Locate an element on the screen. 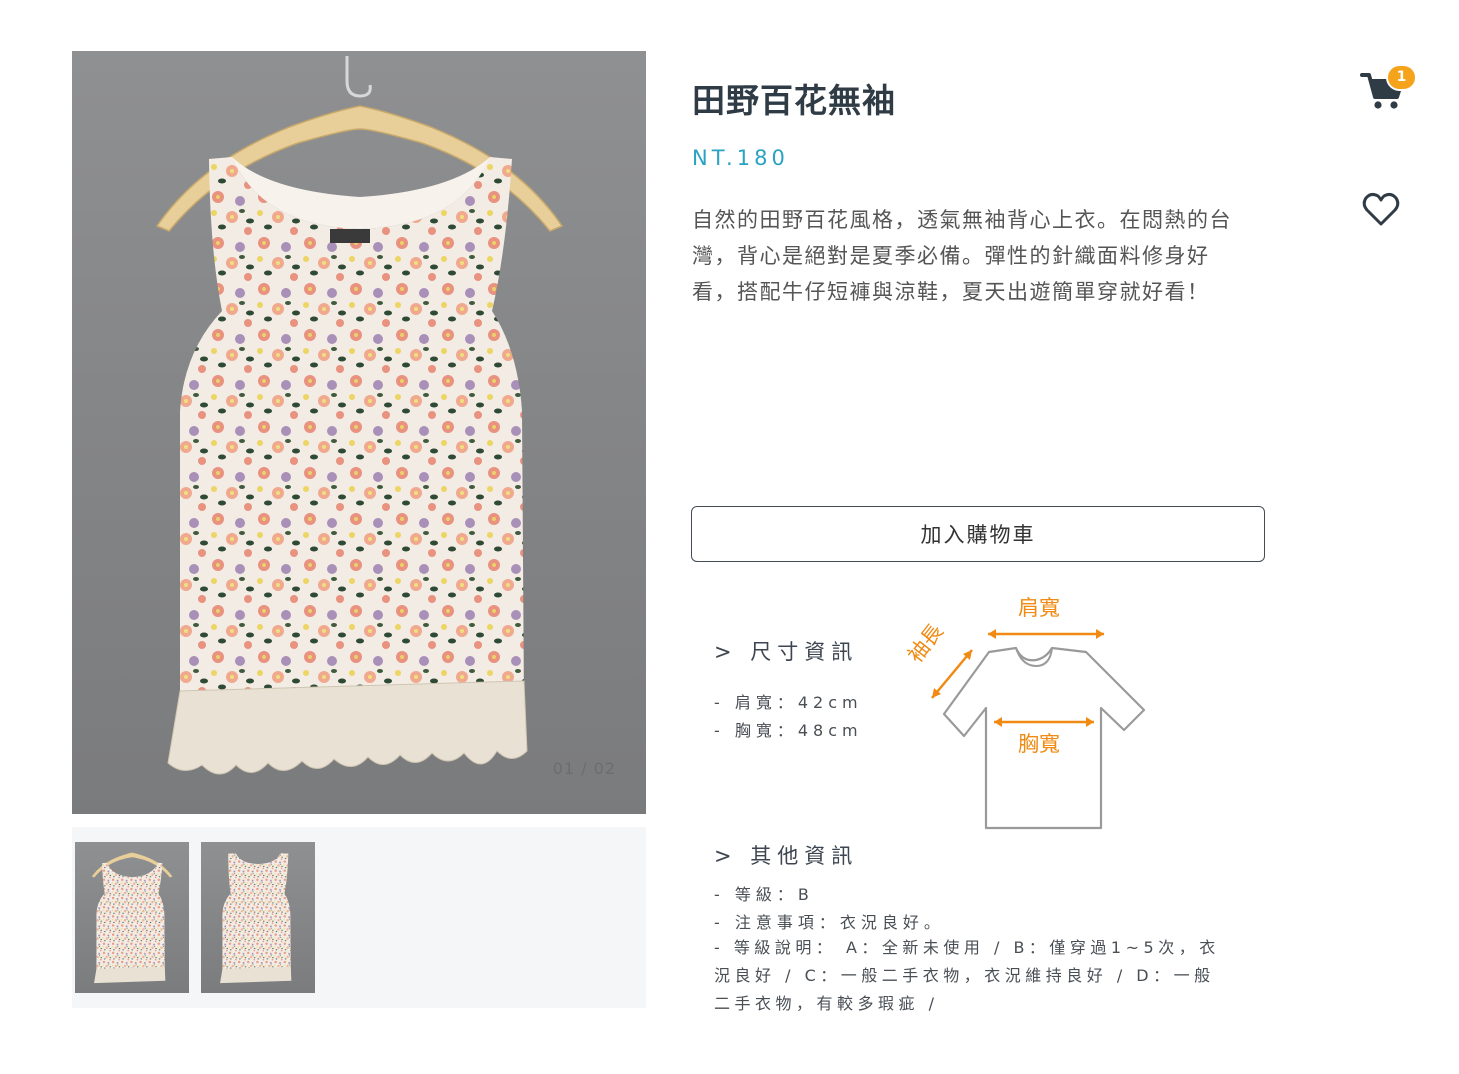 The height and width of the screenshot is (1074, 1459). wishlist-button is located at coordinates (1381, 210).